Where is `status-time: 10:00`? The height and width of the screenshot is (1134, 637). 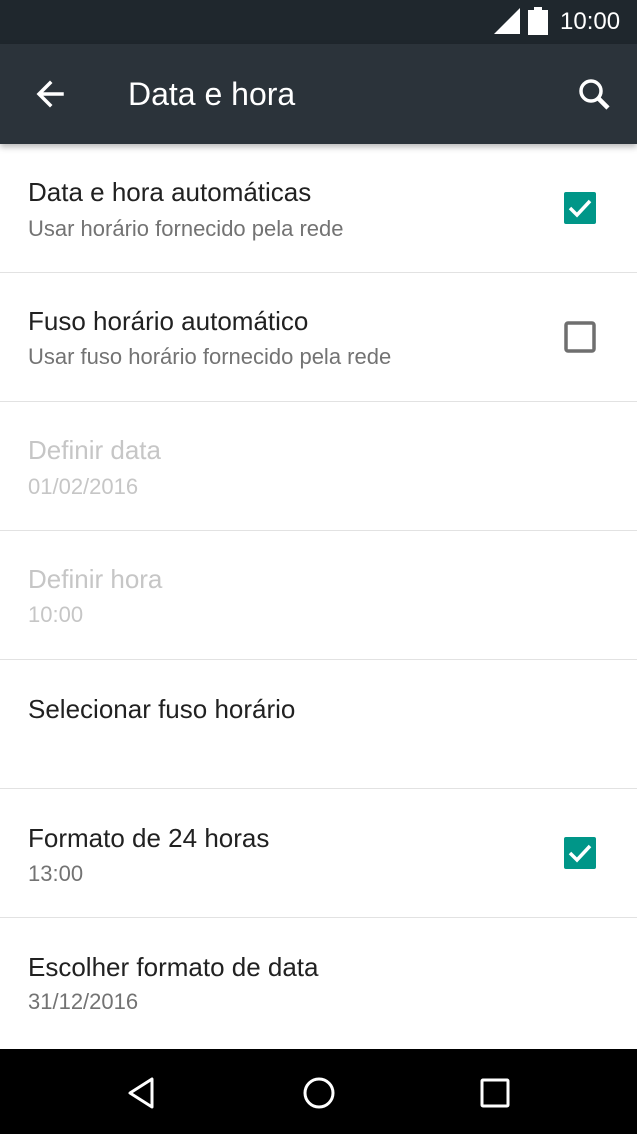 status-time: 10:00 is located at coordinates (590, 21).